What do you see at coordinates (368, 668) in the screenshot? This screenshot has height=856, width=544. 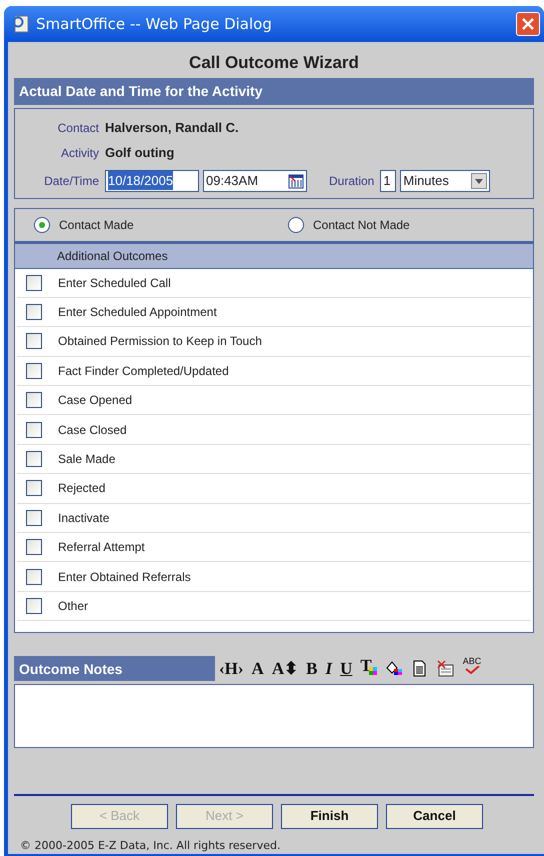 I see `text-color-button: T` at bounding box center [368, 668].